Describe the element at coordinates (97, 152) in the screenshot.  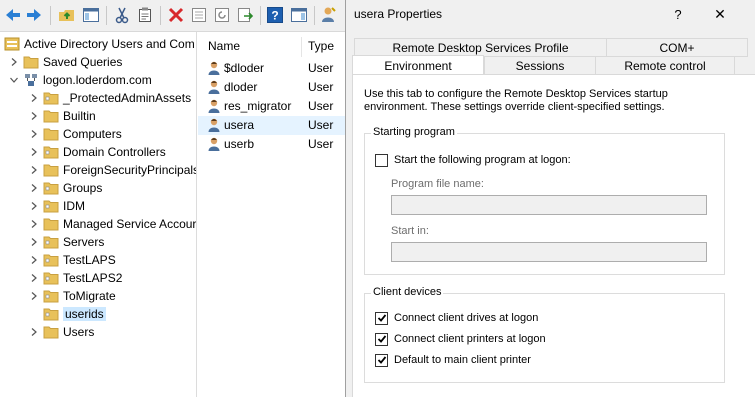
I see `tree-item-domain-controllers: Domain Controllers` at that location.